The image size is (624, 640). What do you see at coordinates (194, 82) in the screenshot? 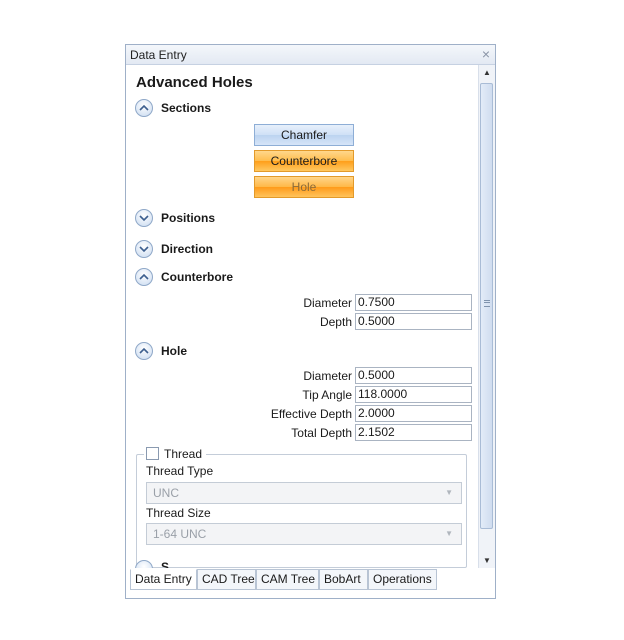
I see `panel-heading: Advanced Holes` at bounding box center [194, 82].